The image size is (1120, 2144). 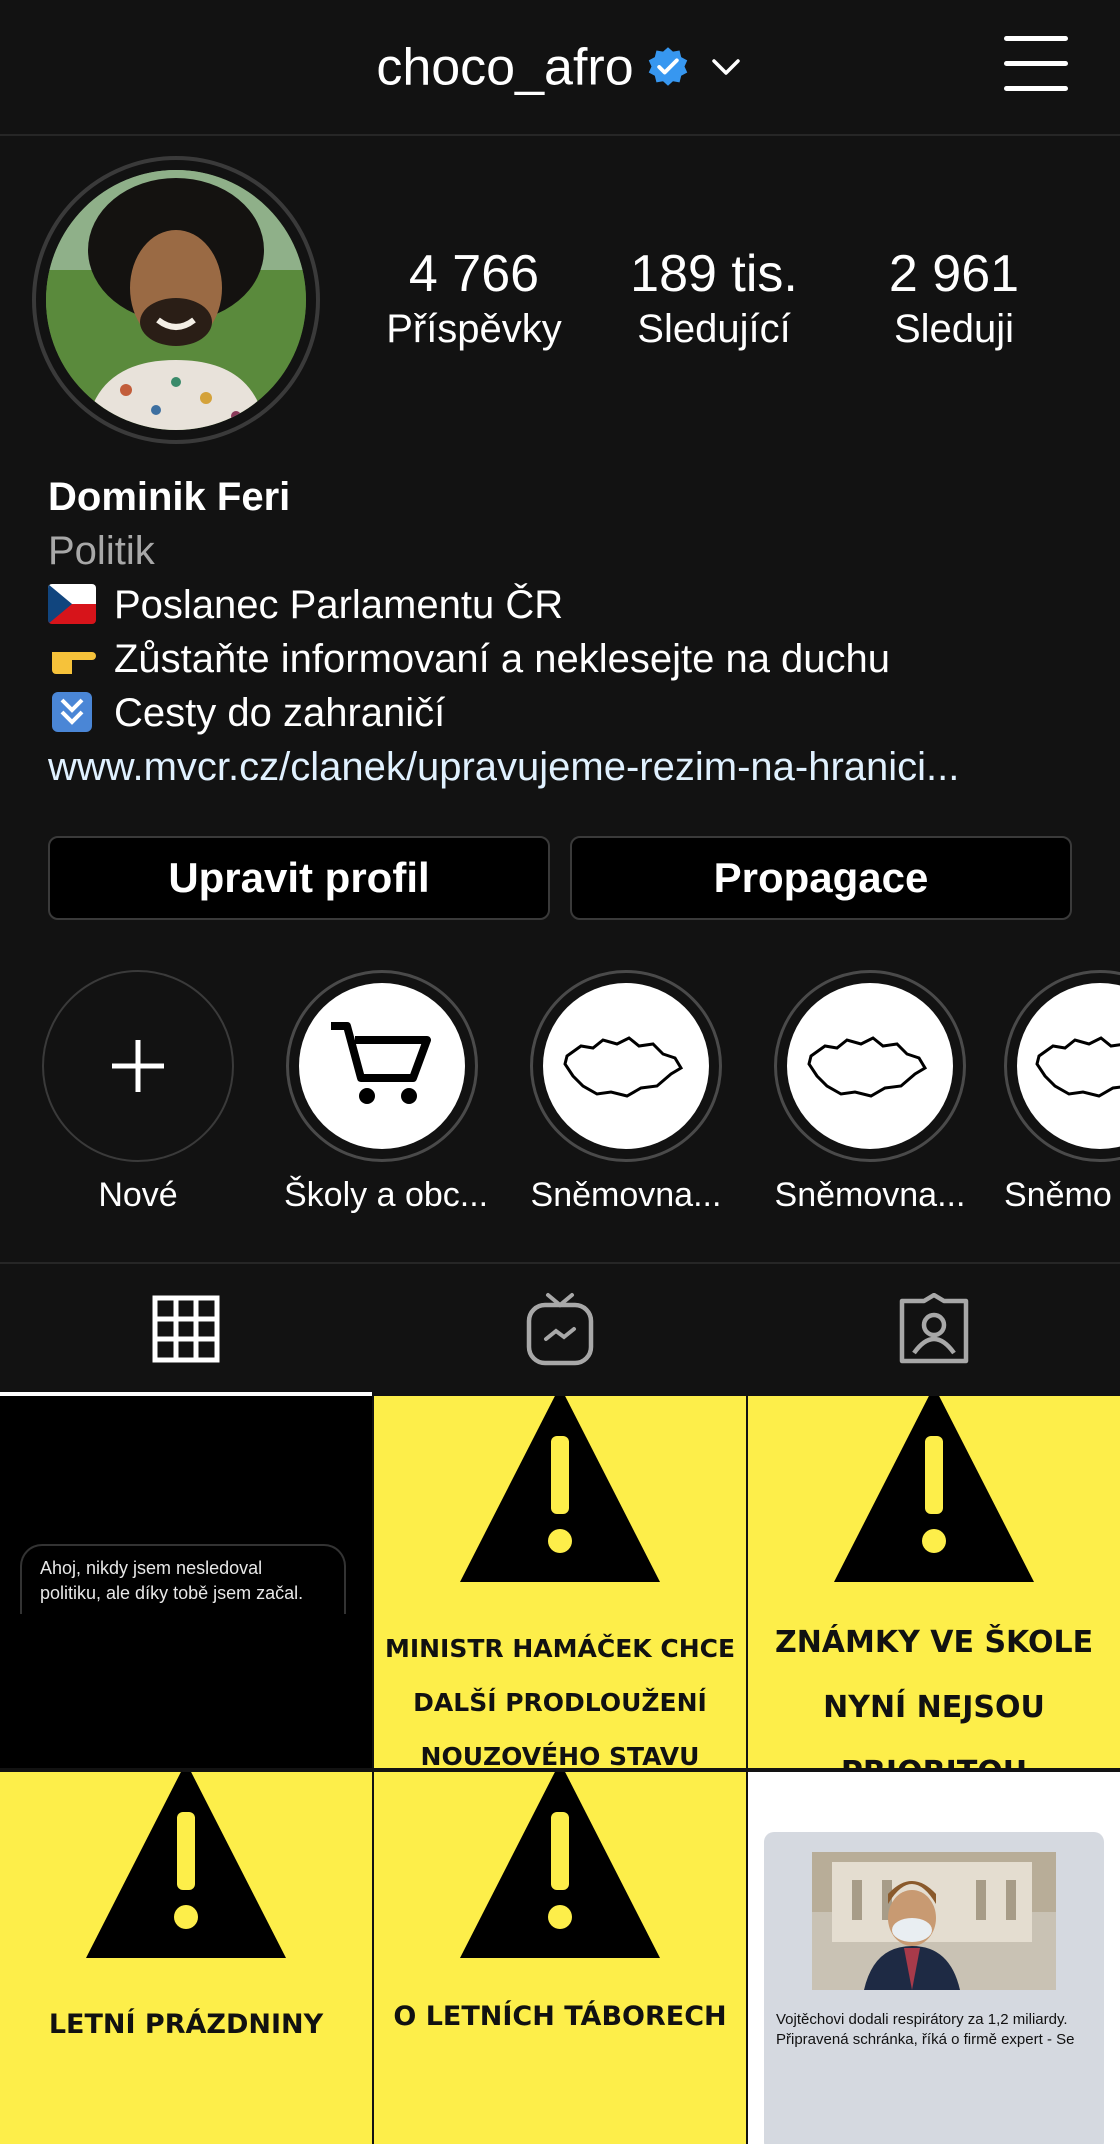 I want to click on edit-profile-button: Upravit profil, so click(x=299, y=878).